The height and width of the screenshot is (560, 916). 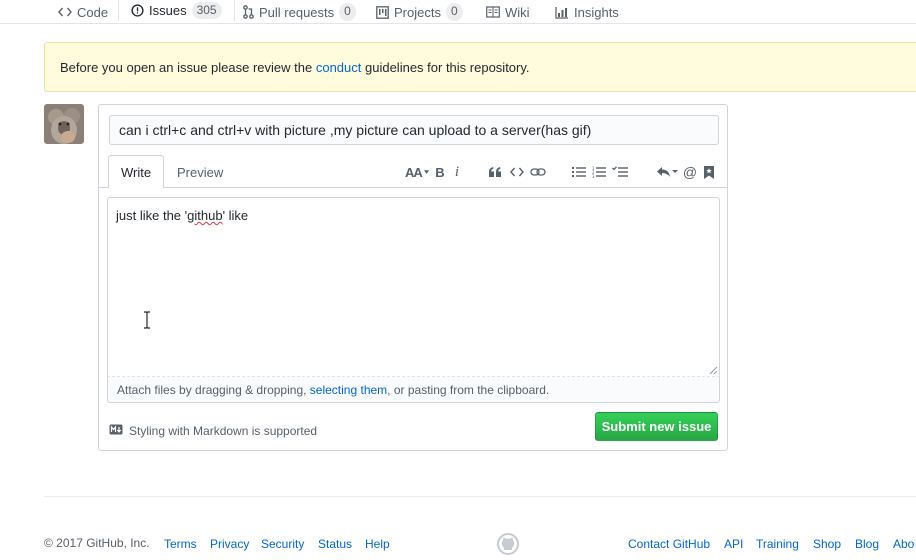 What do you see at coordinates (282, 544) in the screenshot?
I see `footer-link-security: Security` at bounding box center [282, 544].